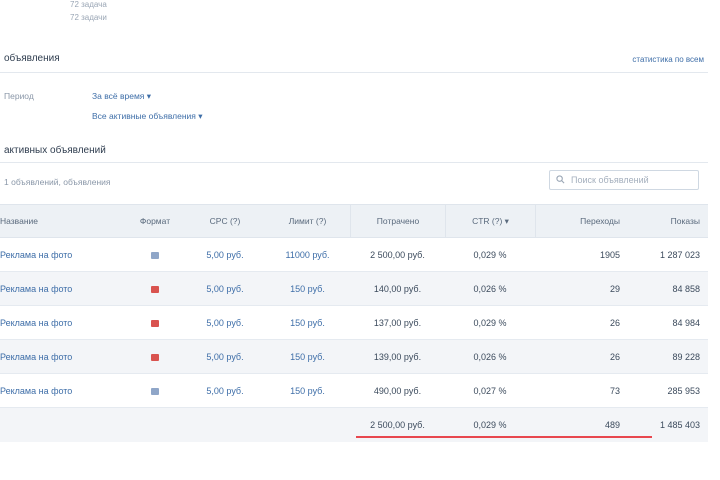  Describe the element at coordinates (490, 425) in the screenshot. I see `total-ctr: 0,029 %` at that location.